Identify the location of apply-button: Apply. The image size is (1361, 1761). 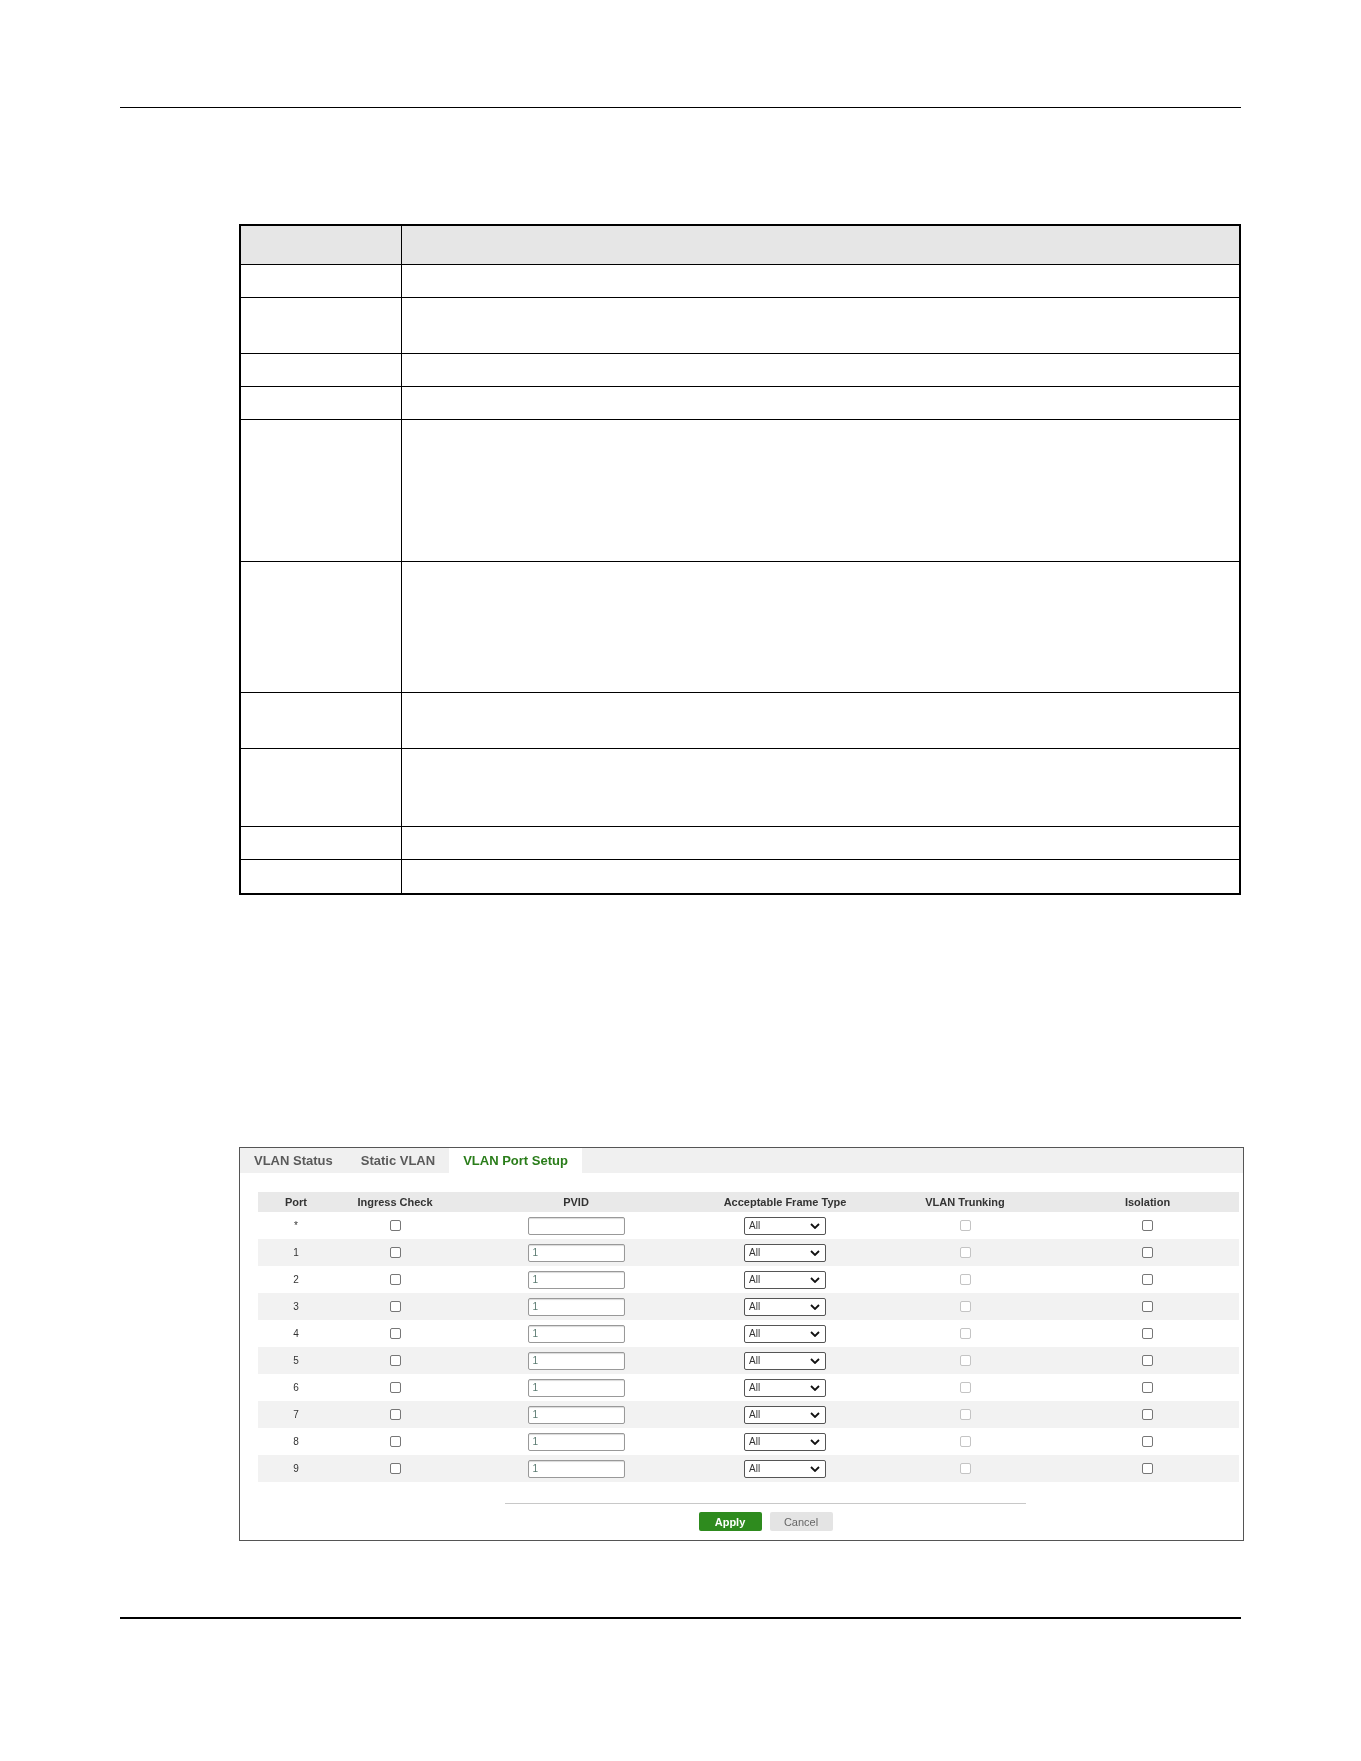
(730, 1521).